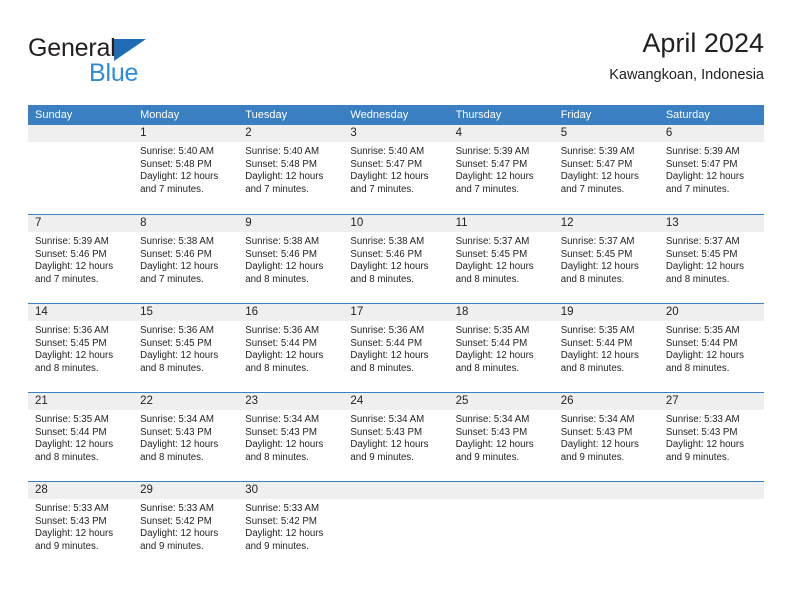  Describe the element at coordinates (71, 254) in the screenshot. I see `day-sunset-text: Sunset: 5:46 PM` at that location.